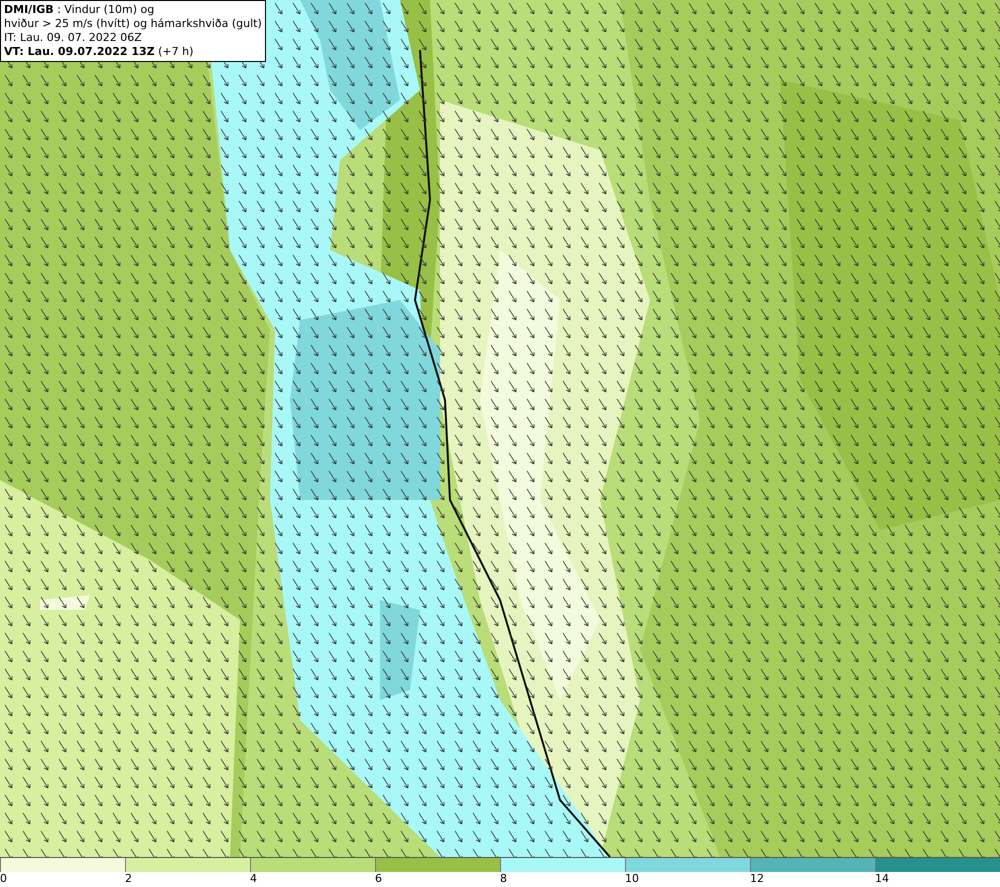 Image resolution: width=1000 pixels, height=887 pixels. Describe the element at coordinates (503, 879) in the screenshot. I see `legend-label: 8` at that location.